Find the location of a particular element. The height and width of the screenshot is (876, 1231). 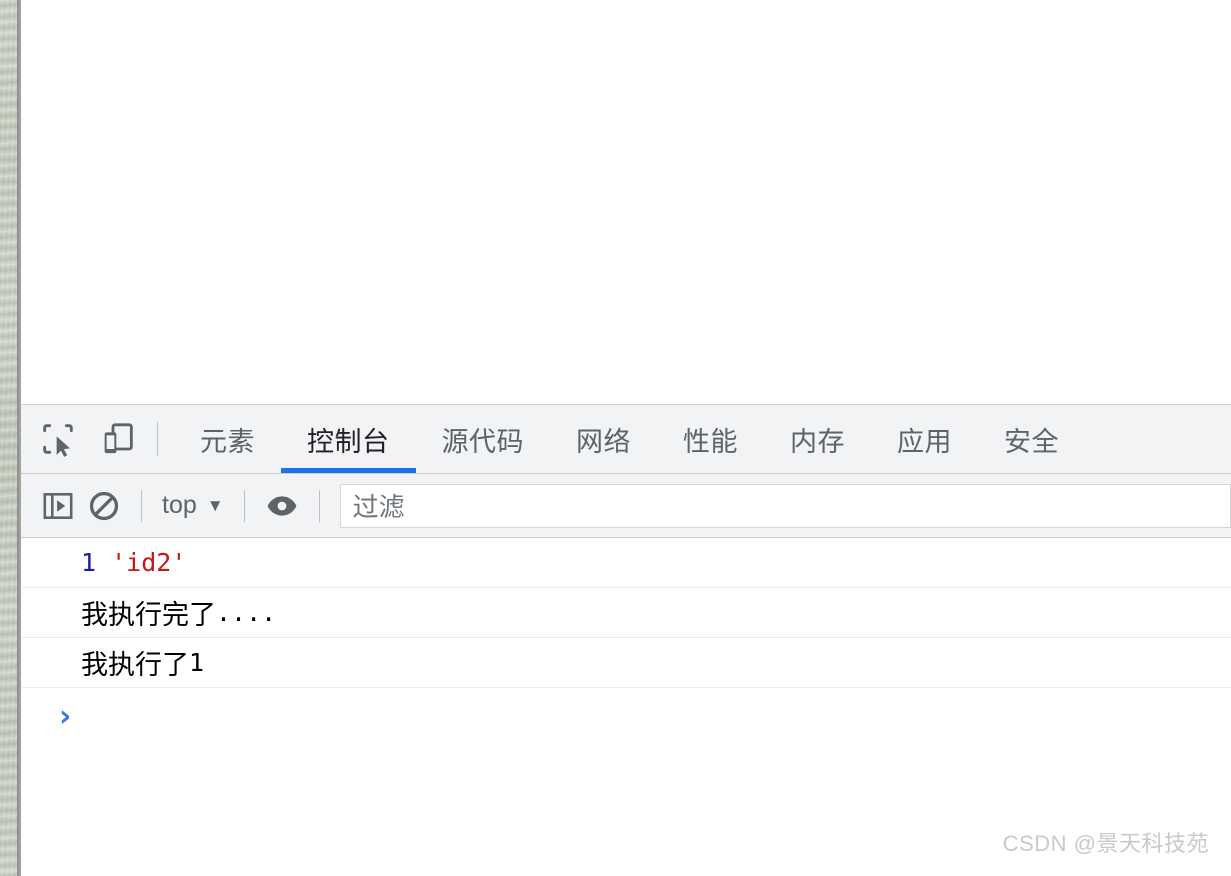

clear-console-icon is located at coordinates (104, 506).